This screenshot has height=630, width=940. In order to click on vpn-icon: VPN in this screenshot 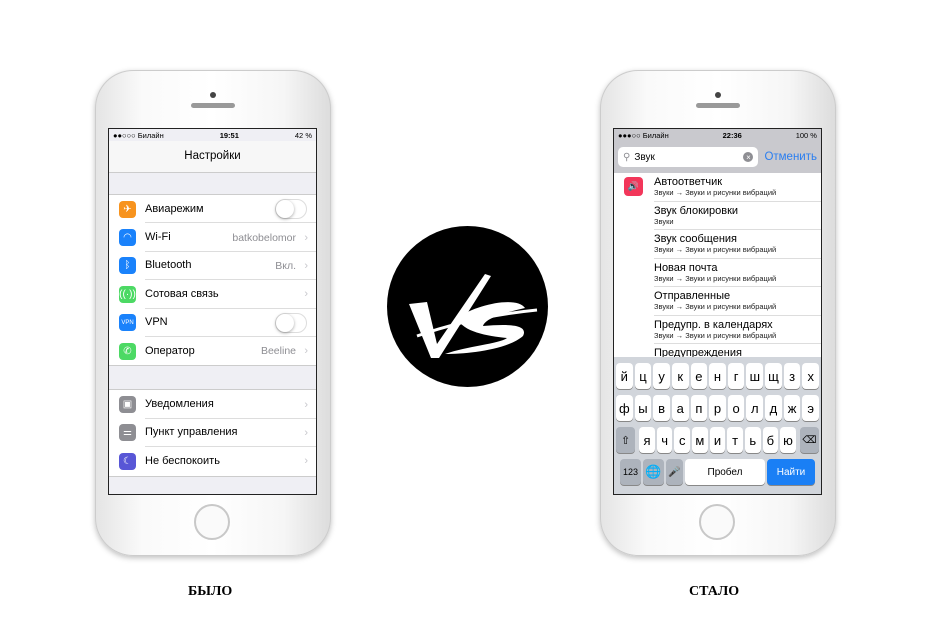, I will do `click(127, 323)`.